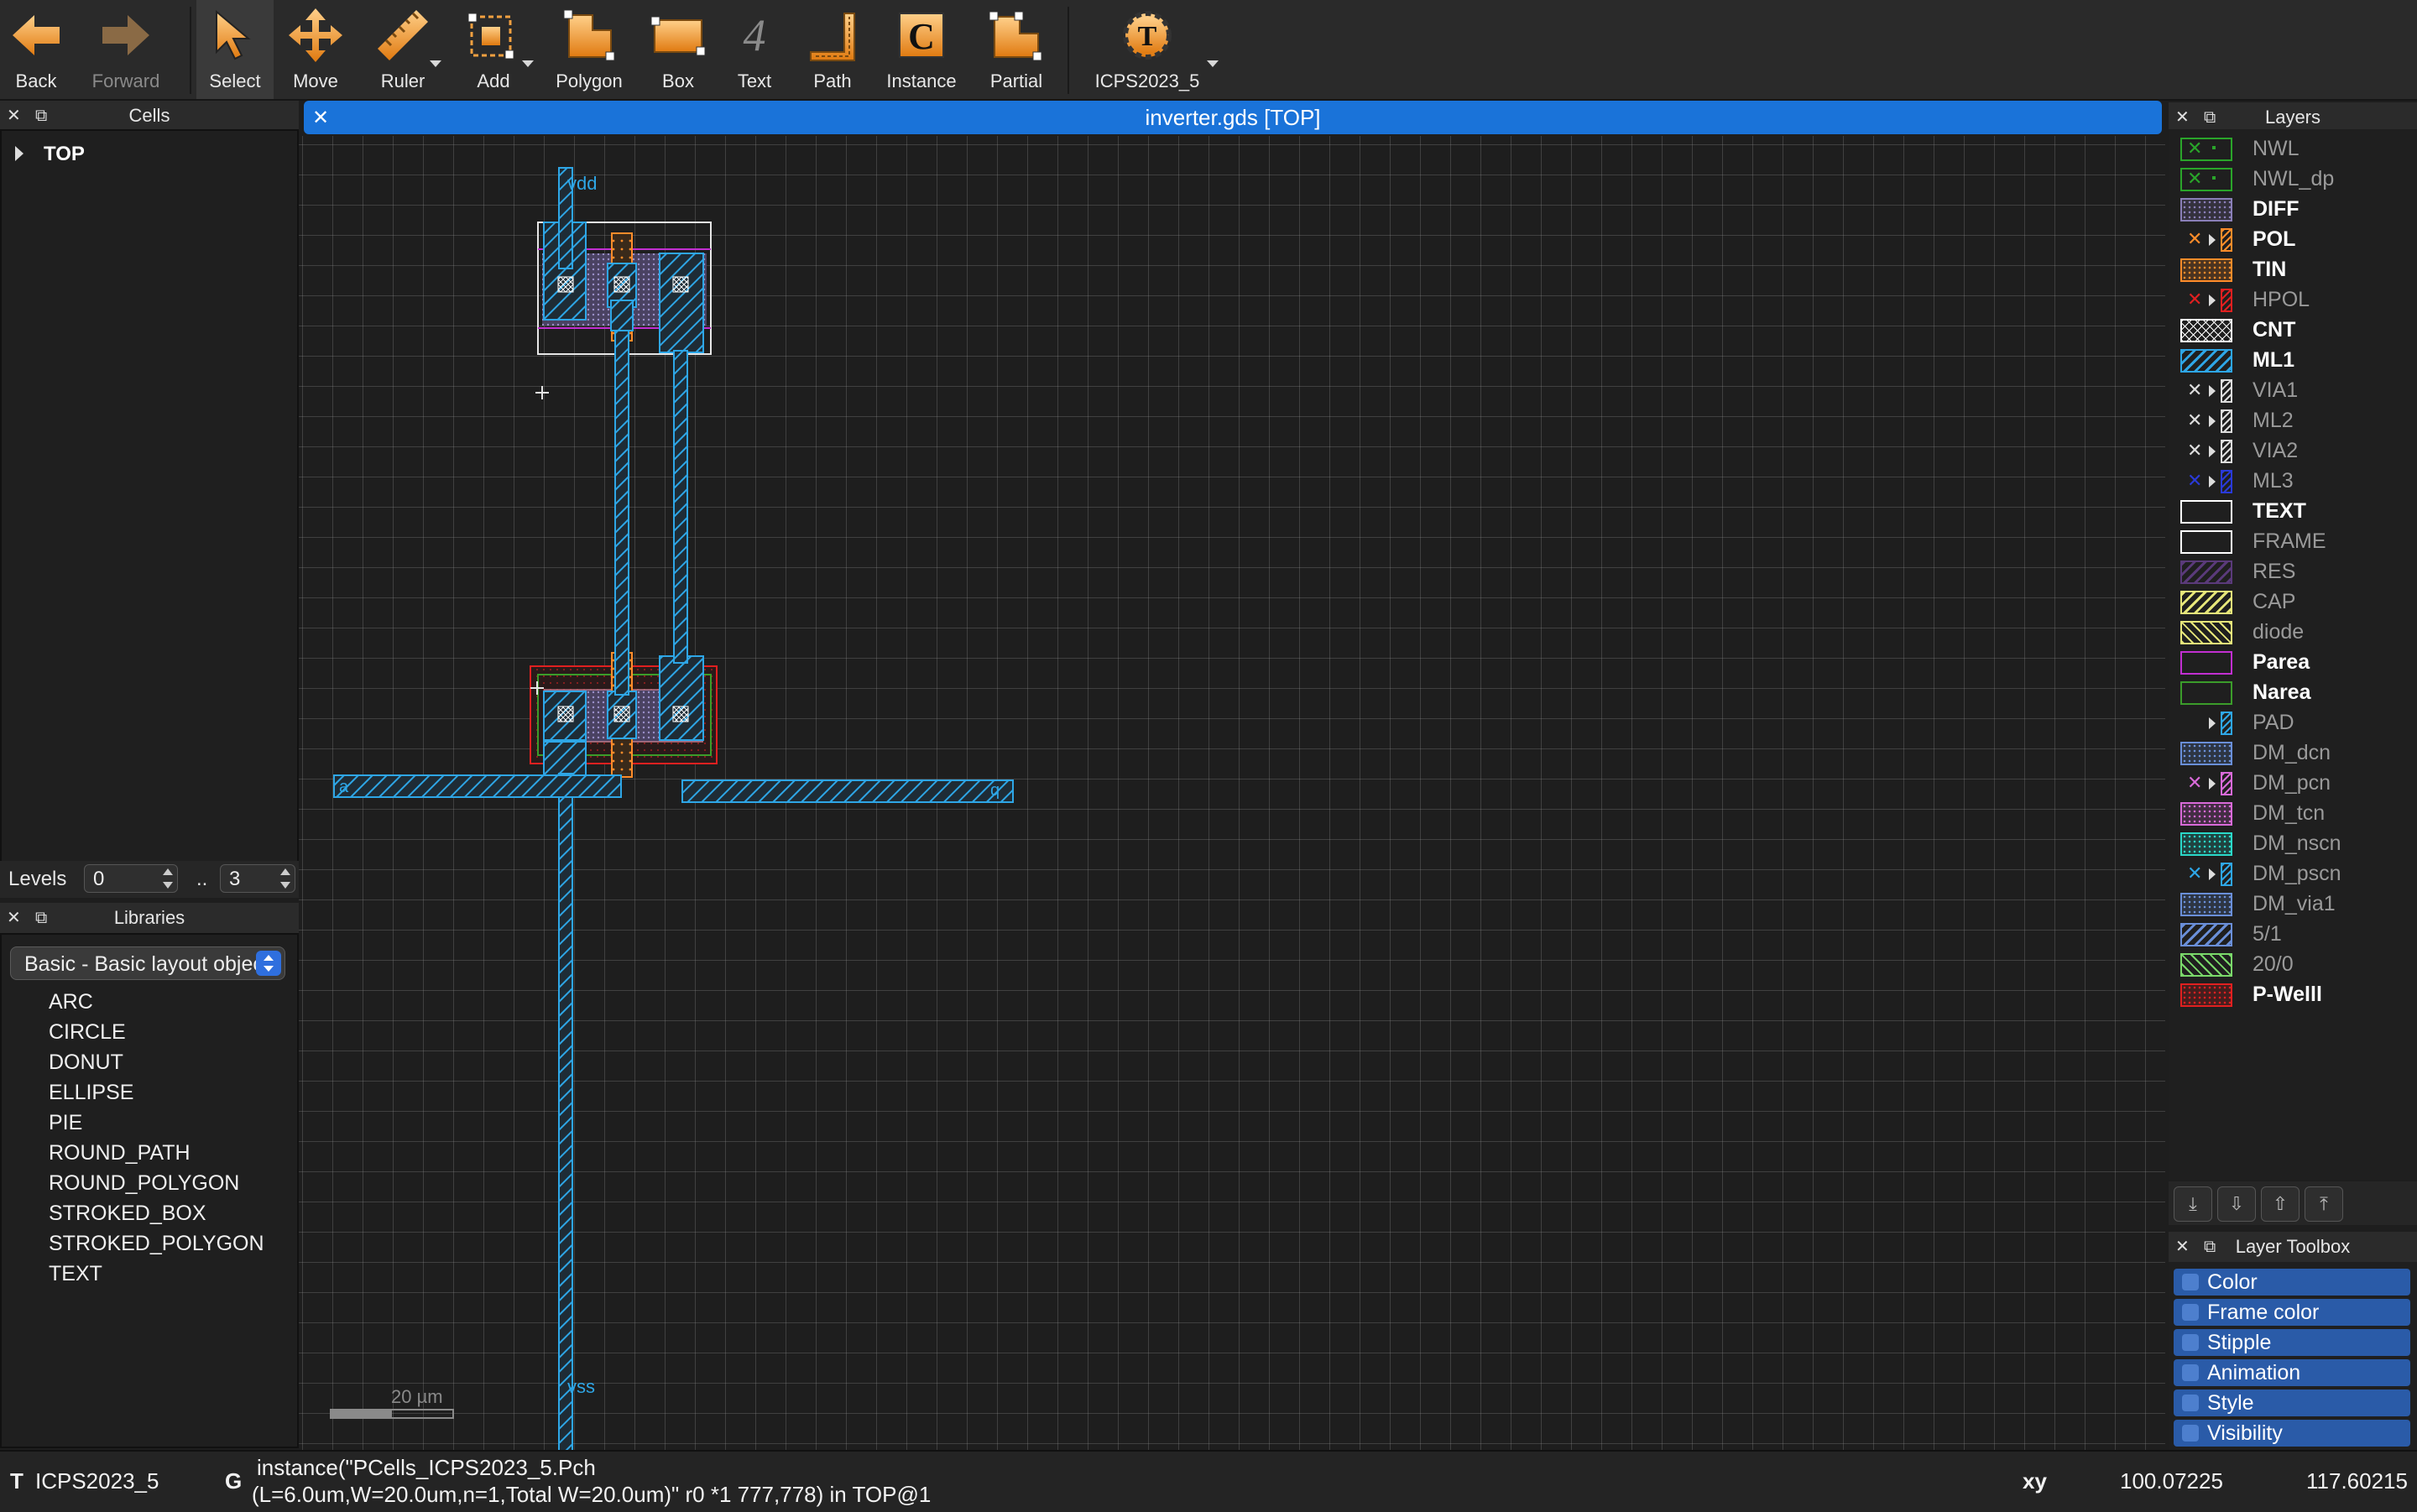  Describe the element at coordinates (344, 787) in the screenshot. I see `input-a-label: a` at that location.